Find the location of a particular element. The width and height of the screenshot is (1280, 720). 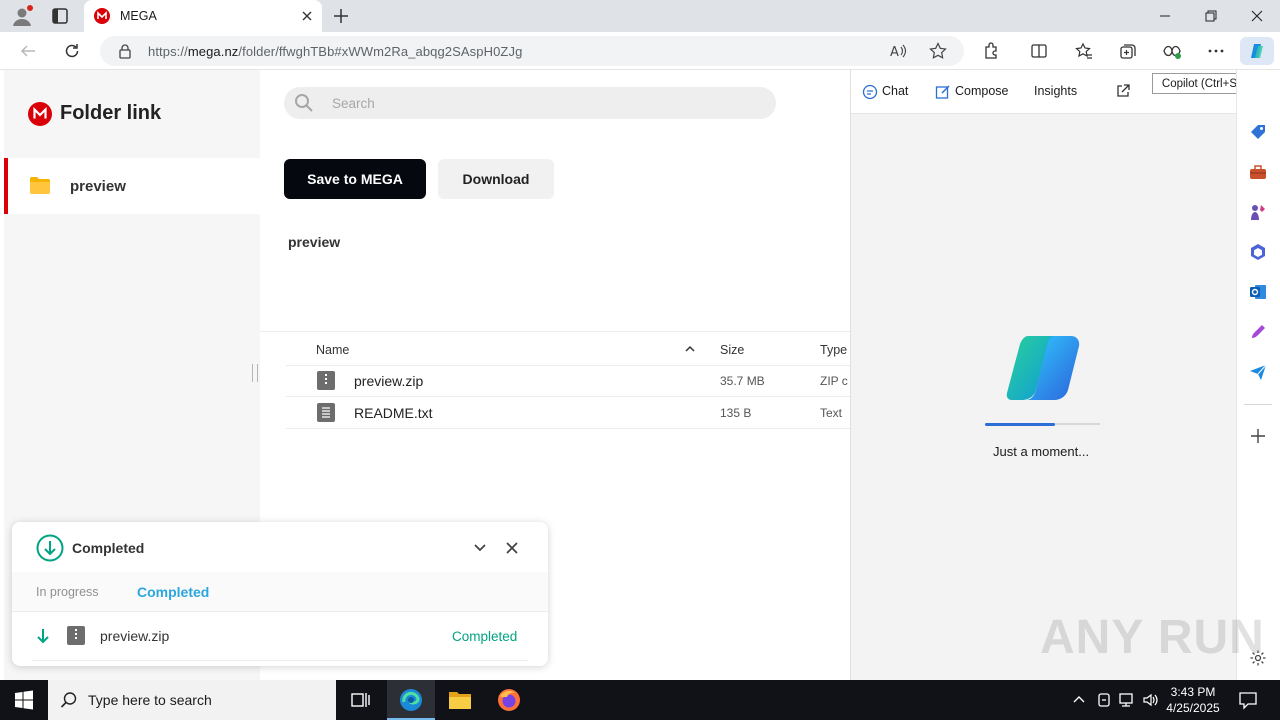

file-name: preview.zip is located at coordinates (389, 381).